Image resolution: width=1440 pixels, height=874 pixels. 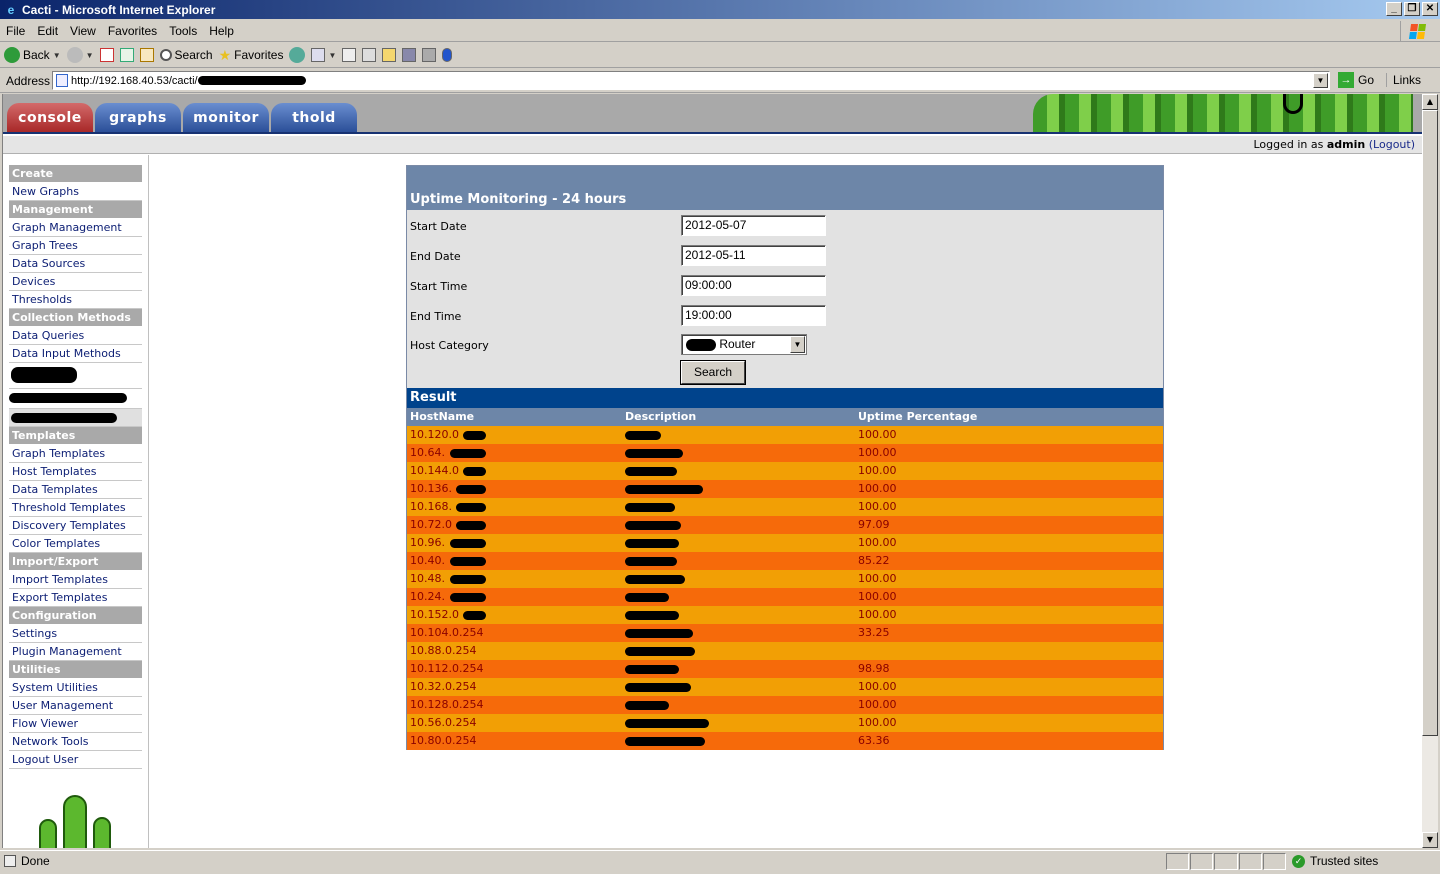 What do you see at coordinates (221, 31) in the screenshot?
I see `menu-help: Help` at bounding box center [221, 31].